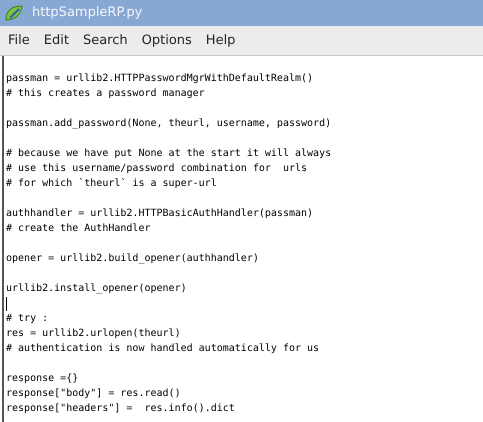  Describe the element at coordinates (157, 169) in the screenshot. I see `code-line: # use this username/password combination for urls` at that location.